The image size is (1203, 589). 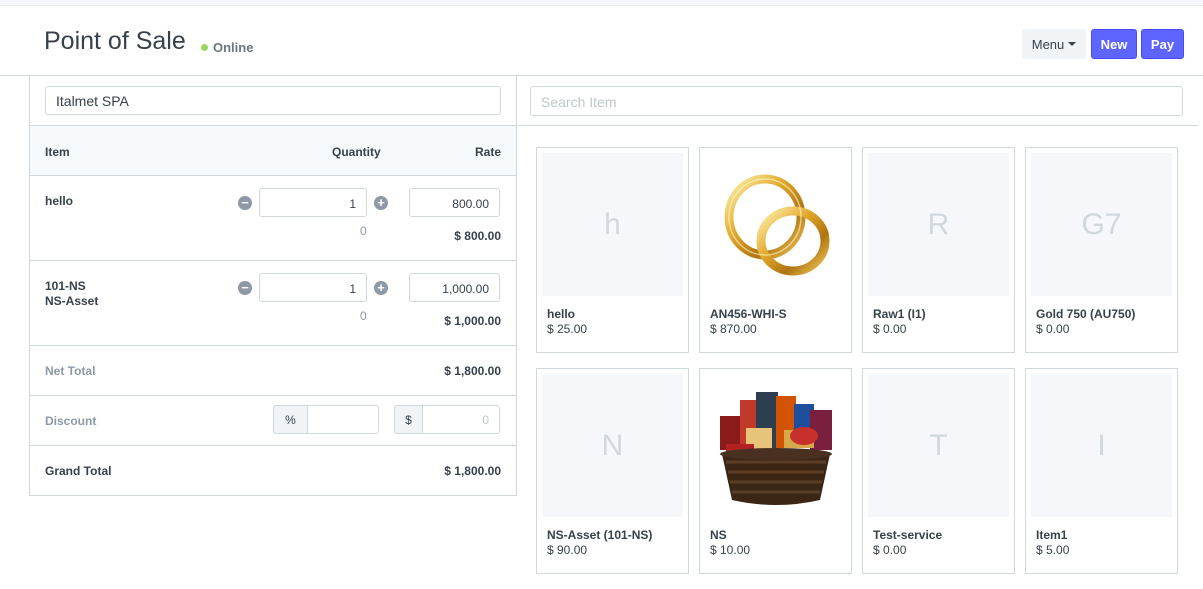 I want to click on product-initial-placeholder: h, so click(x=612, y=224).